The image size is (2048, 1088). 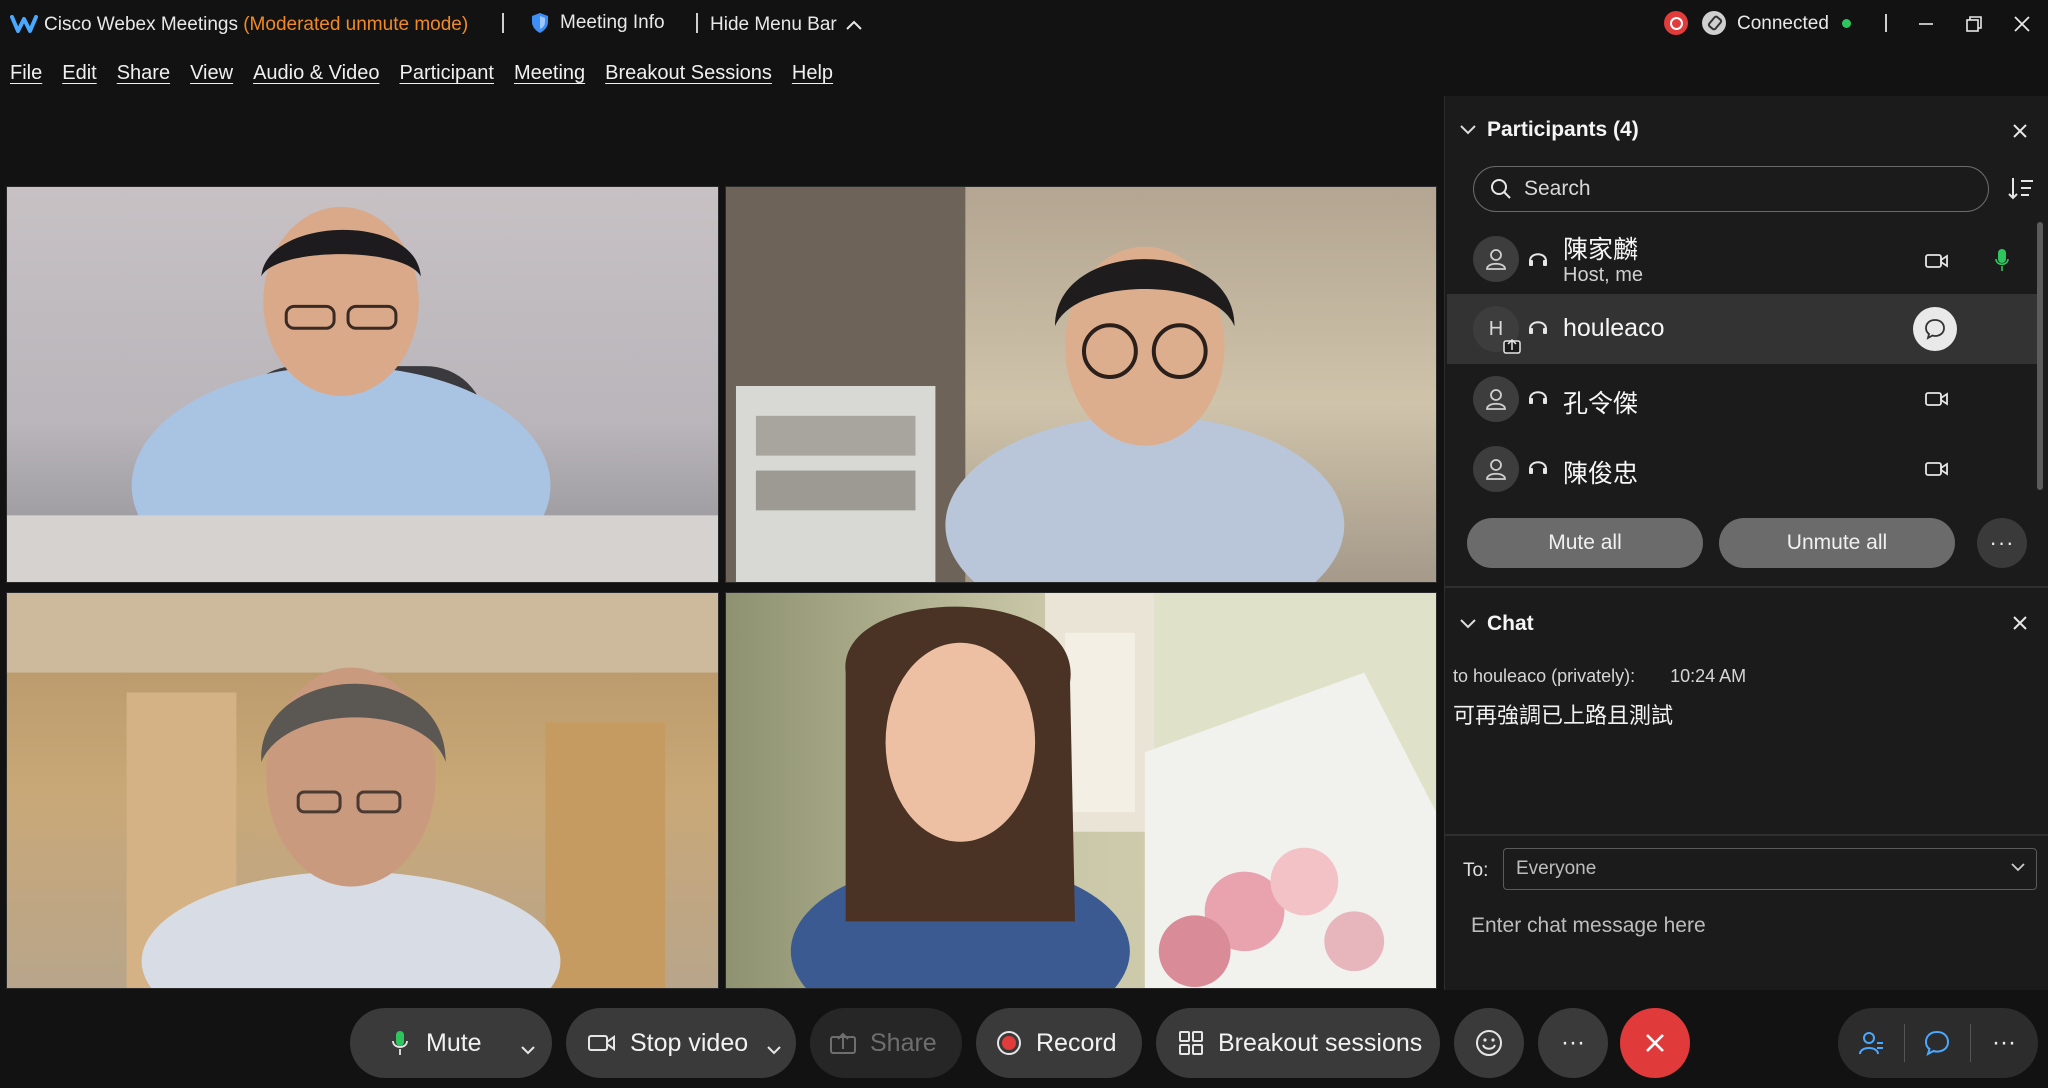 I want to click on panel-toggle-group: ···, so click(x=1938, y=1043).